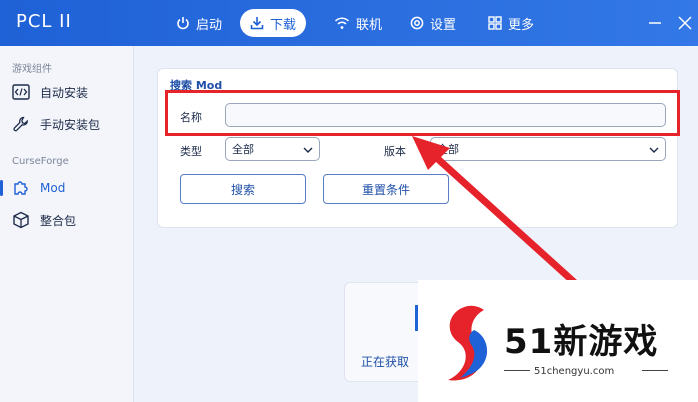  What do you see at coordinates (44, 21) in the screenshot?
I see `app-title: PCL II` at bounding box center [44, 21].